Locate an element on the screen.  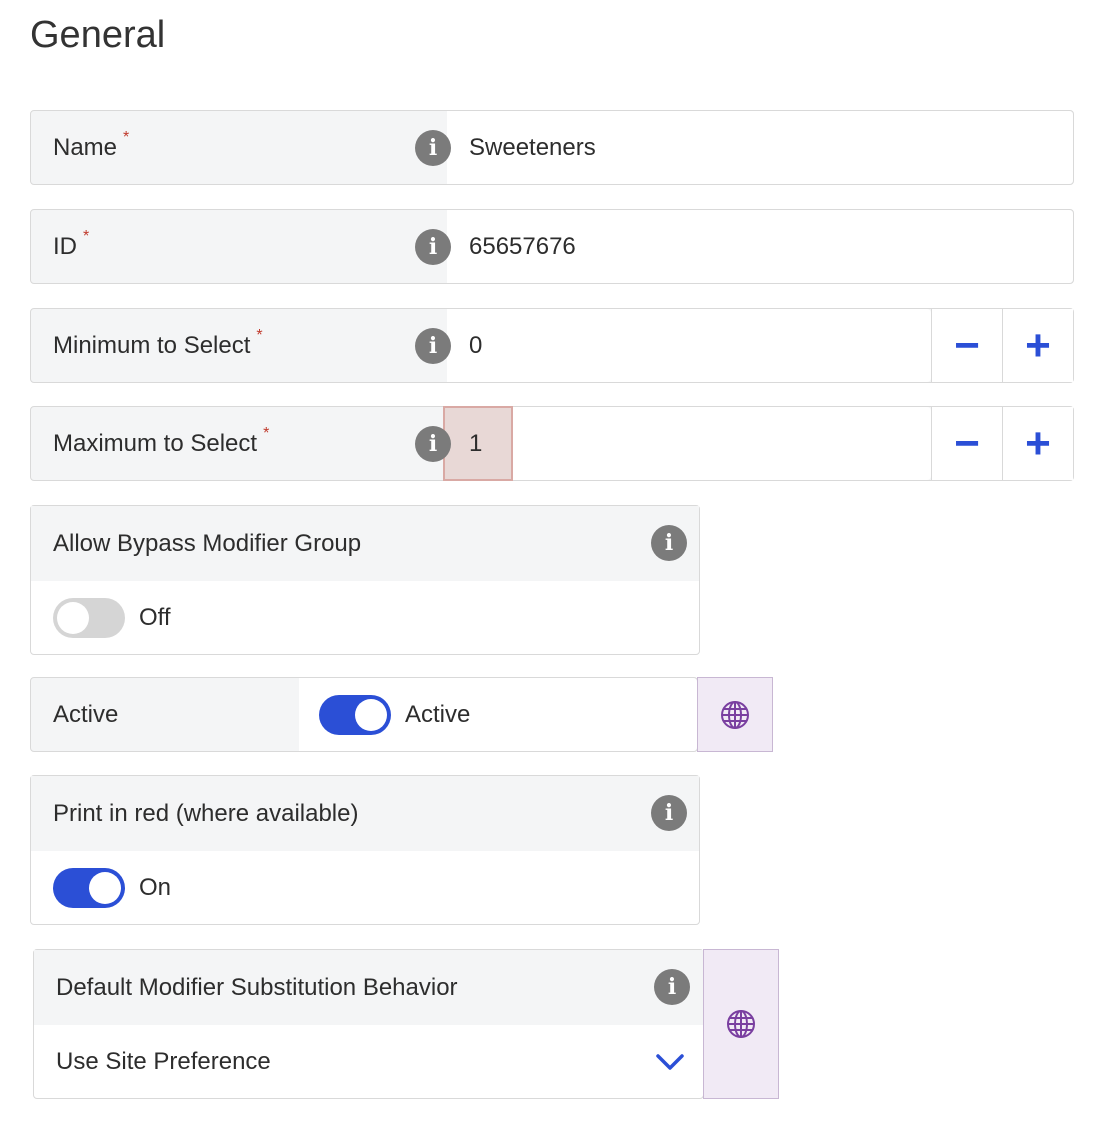
bypass-state: Off is located at coordinates (155, 617).